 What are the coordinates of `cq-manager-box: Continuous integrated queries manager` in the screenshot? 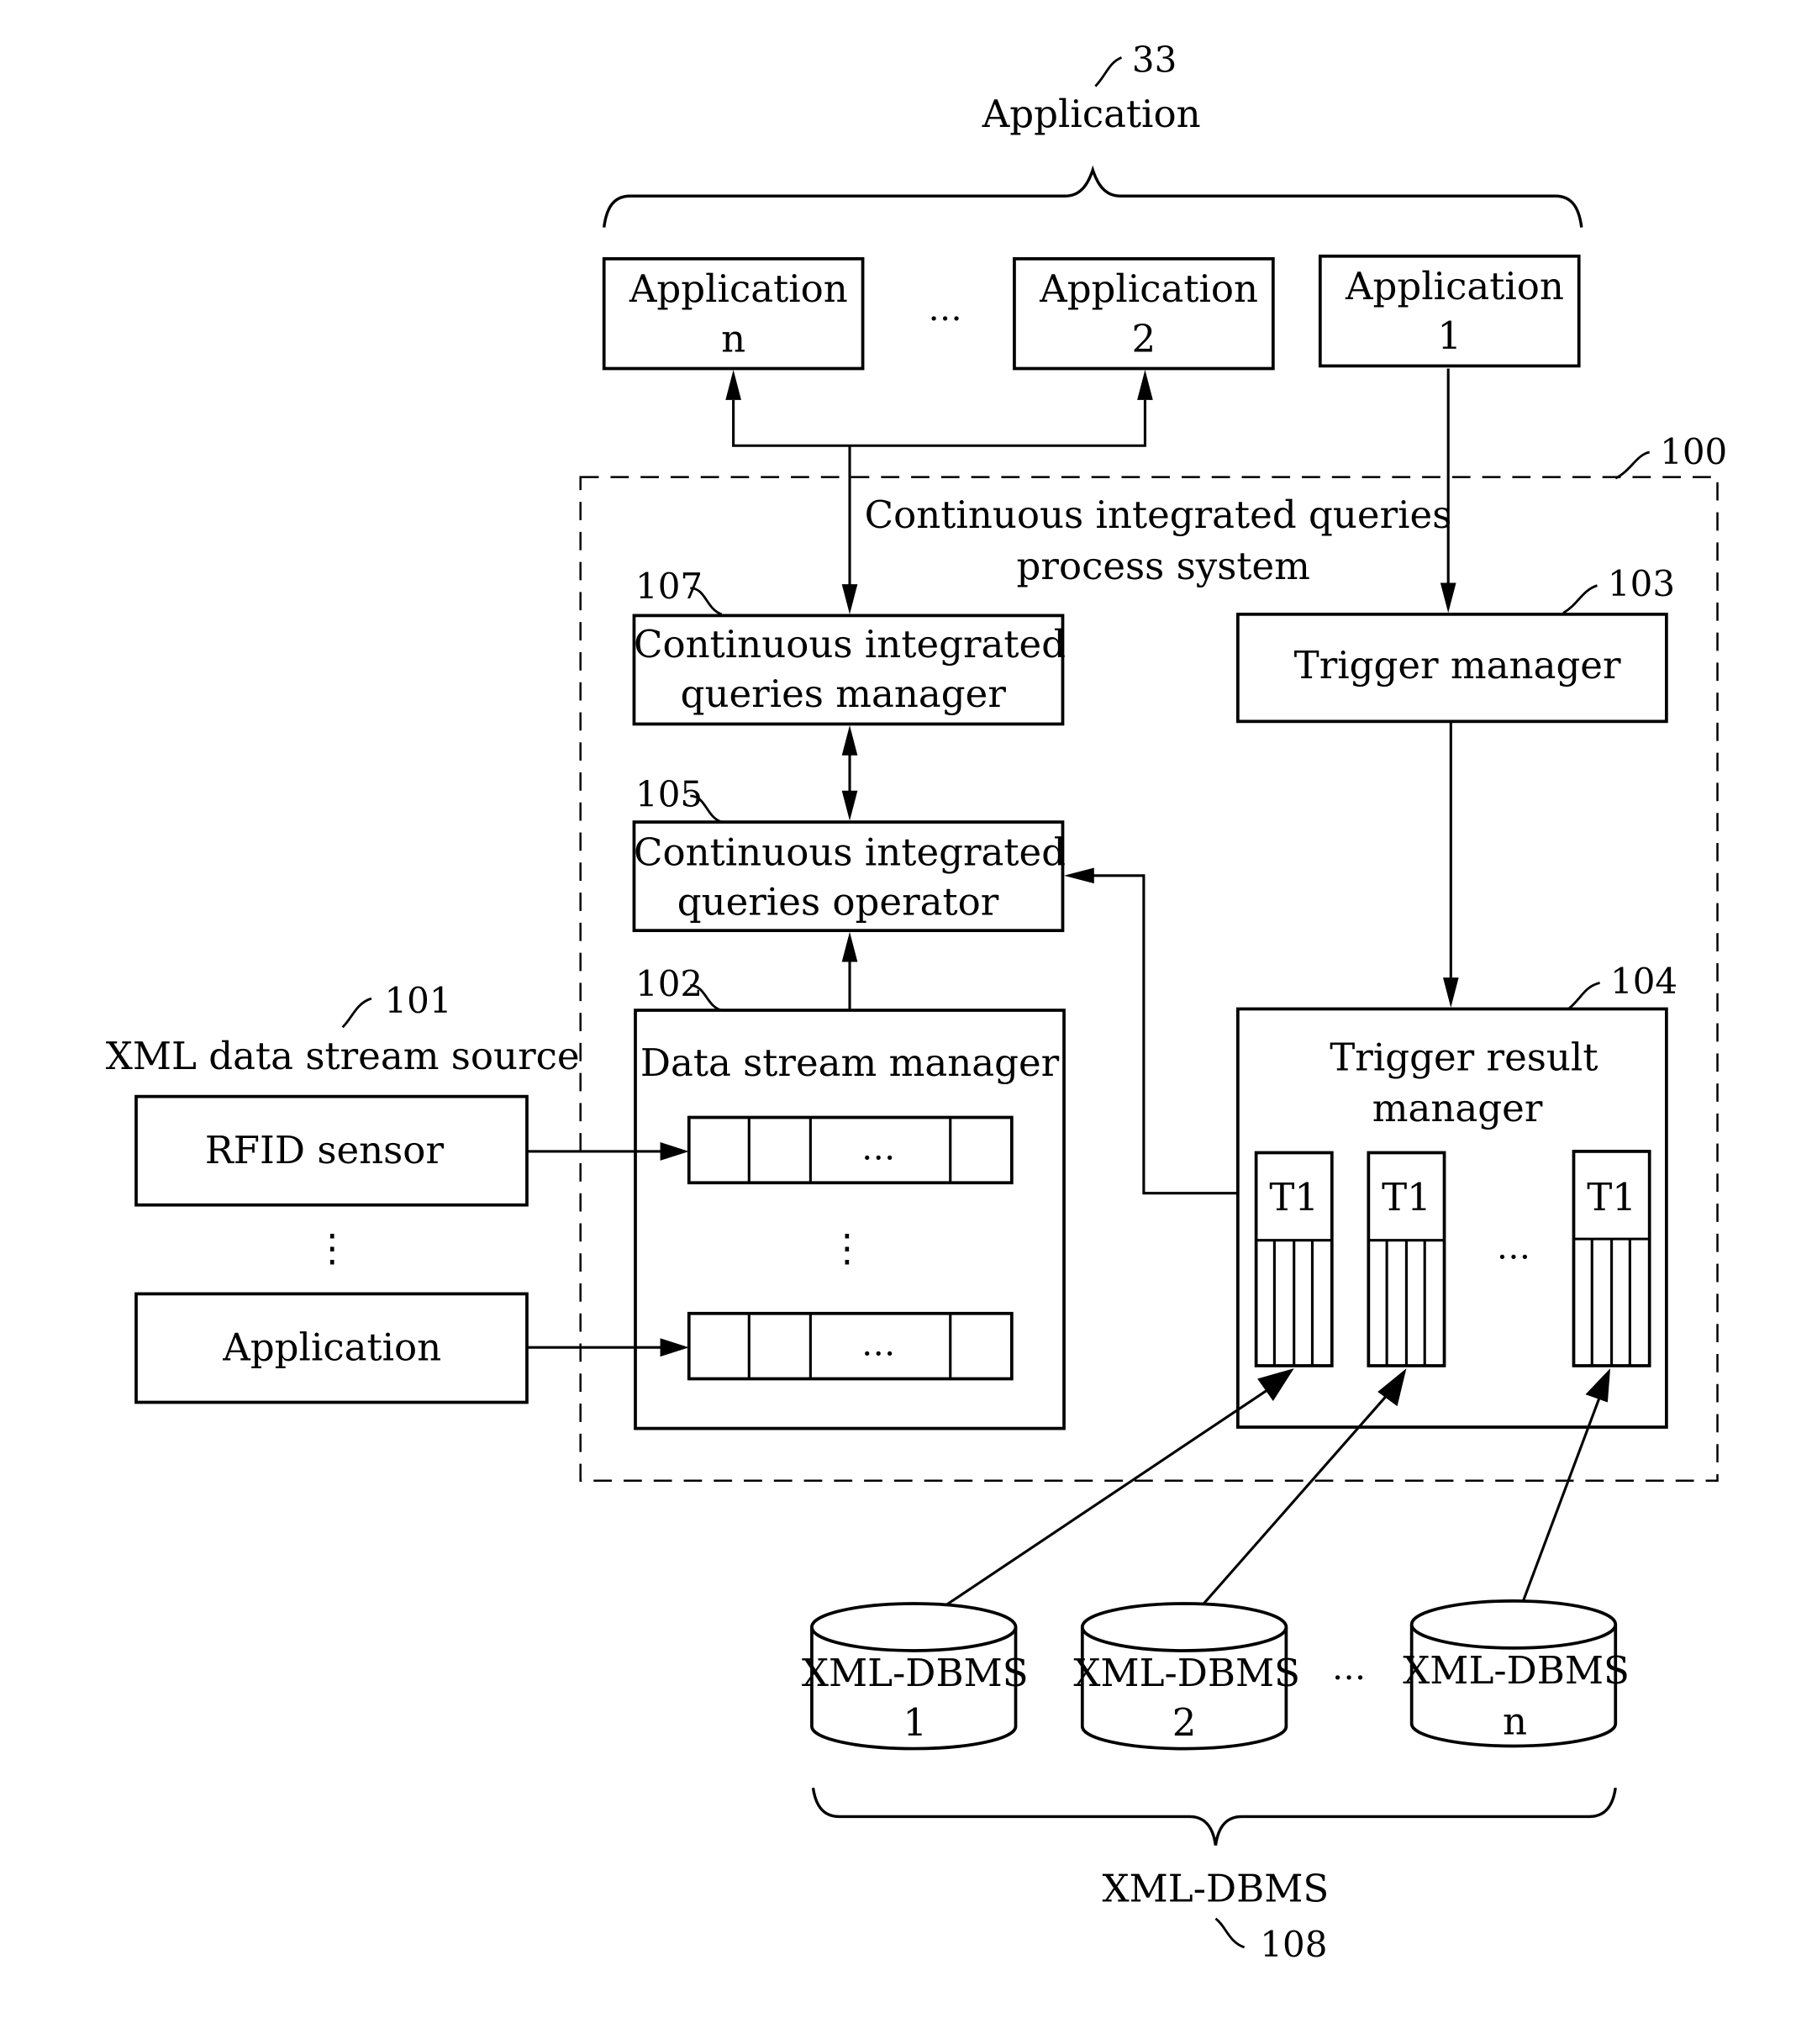 It's located at (849, 670).